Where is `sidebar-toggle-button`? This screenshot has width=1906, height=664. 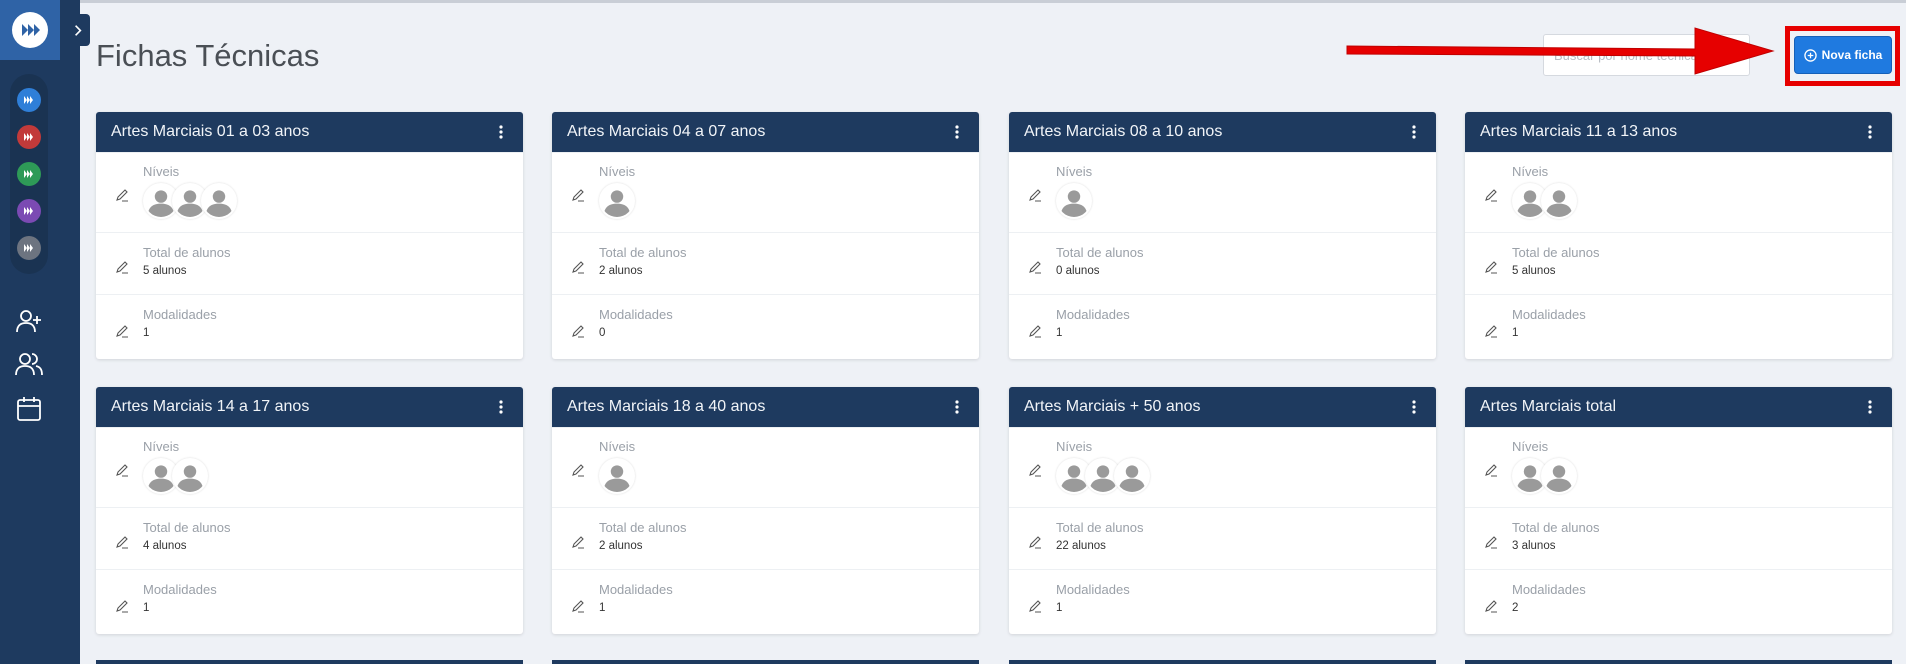
sidebar-toggle-button is located at coordinates (78, 30).